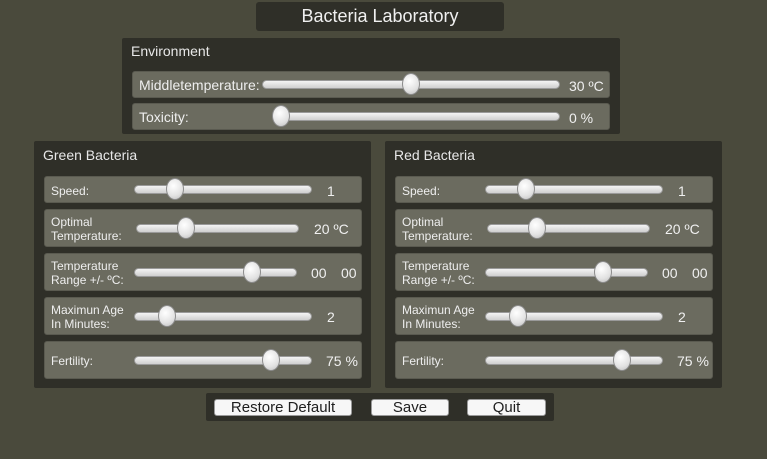 This screenshot has height=459, width=767. Describe the element at coordinates (410, 407) in the screenshot. I see `save-button: Save` at that location.